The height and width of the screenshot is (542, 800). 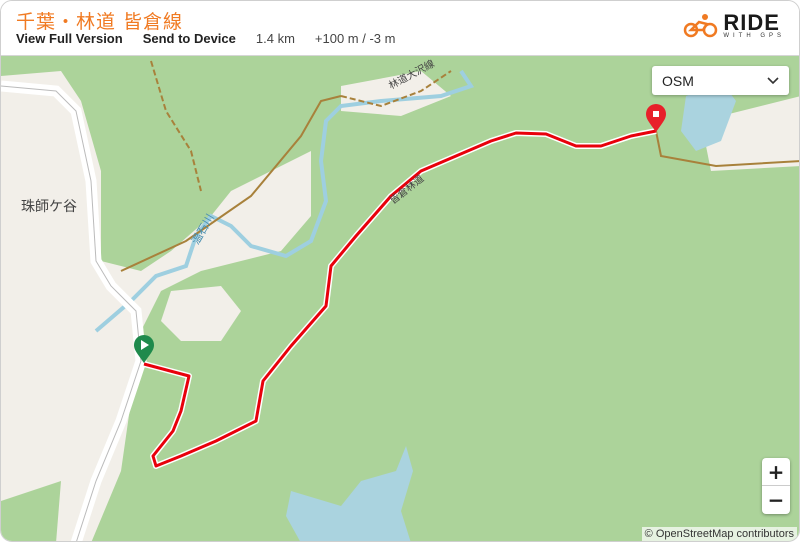 What do you see at coordinates (776, 500) in the screenshot?
I see `zoom-out-button: −` at bounding box center [776, 500].